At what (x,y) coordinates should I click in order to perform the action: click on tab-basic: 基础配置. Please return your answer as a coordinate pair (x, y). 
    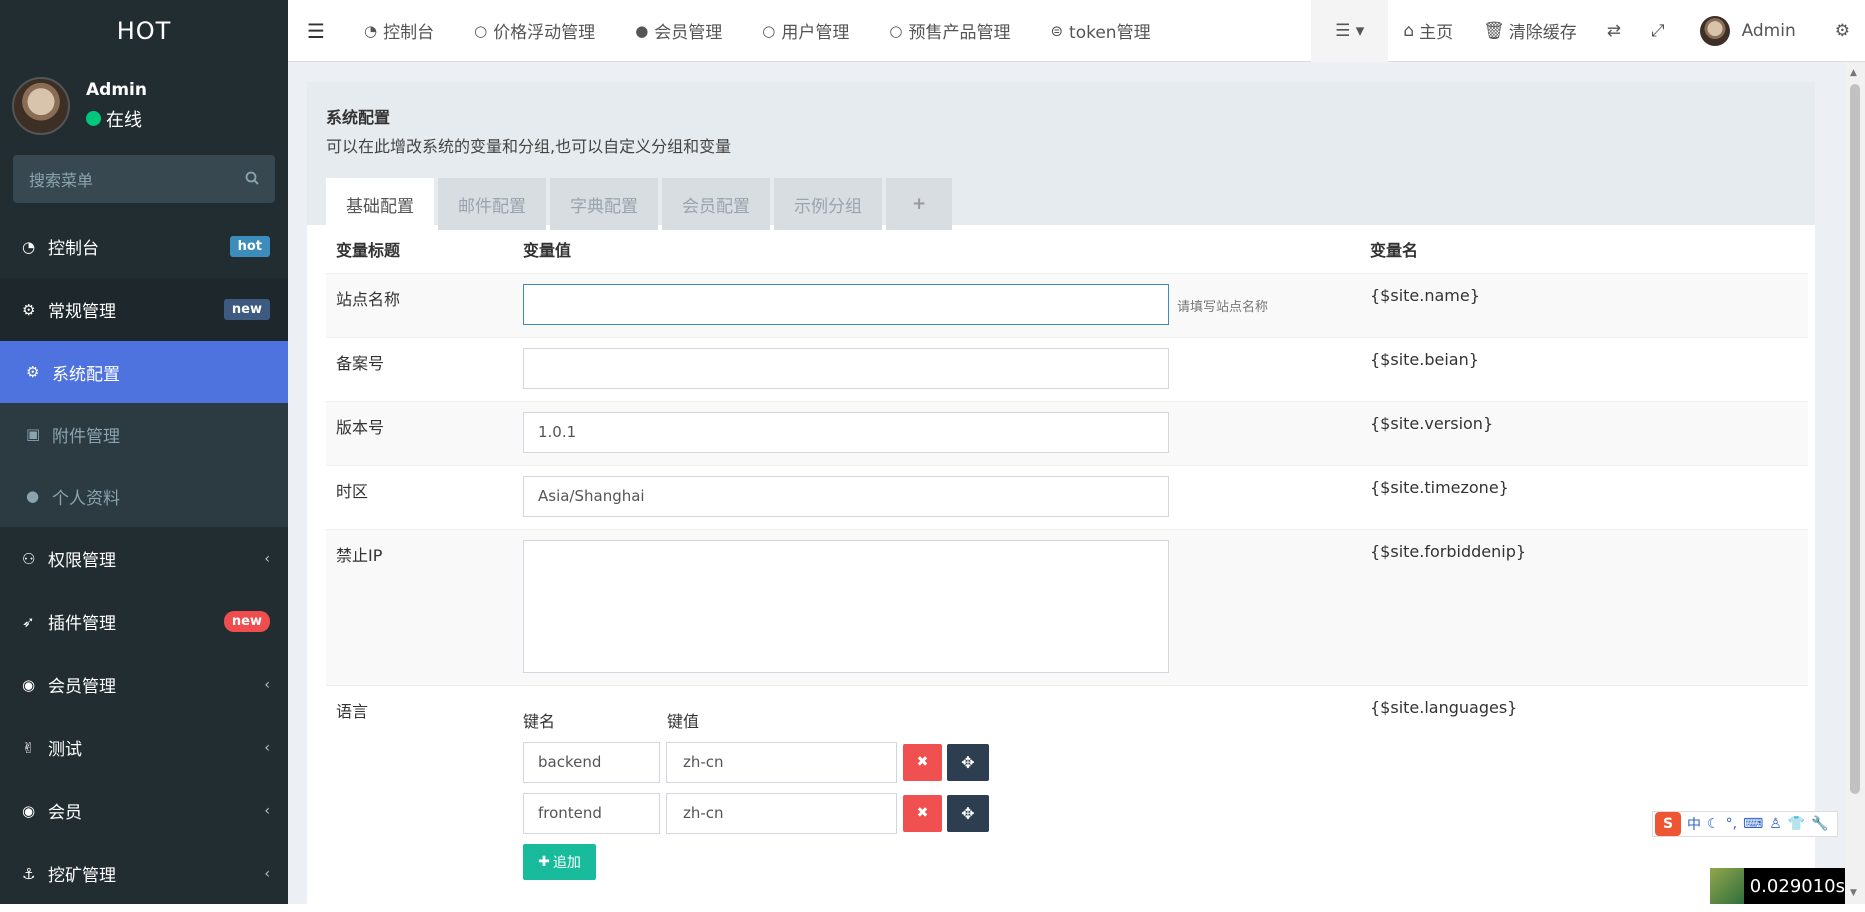
    Looking at the image, I should click on (380, 204).